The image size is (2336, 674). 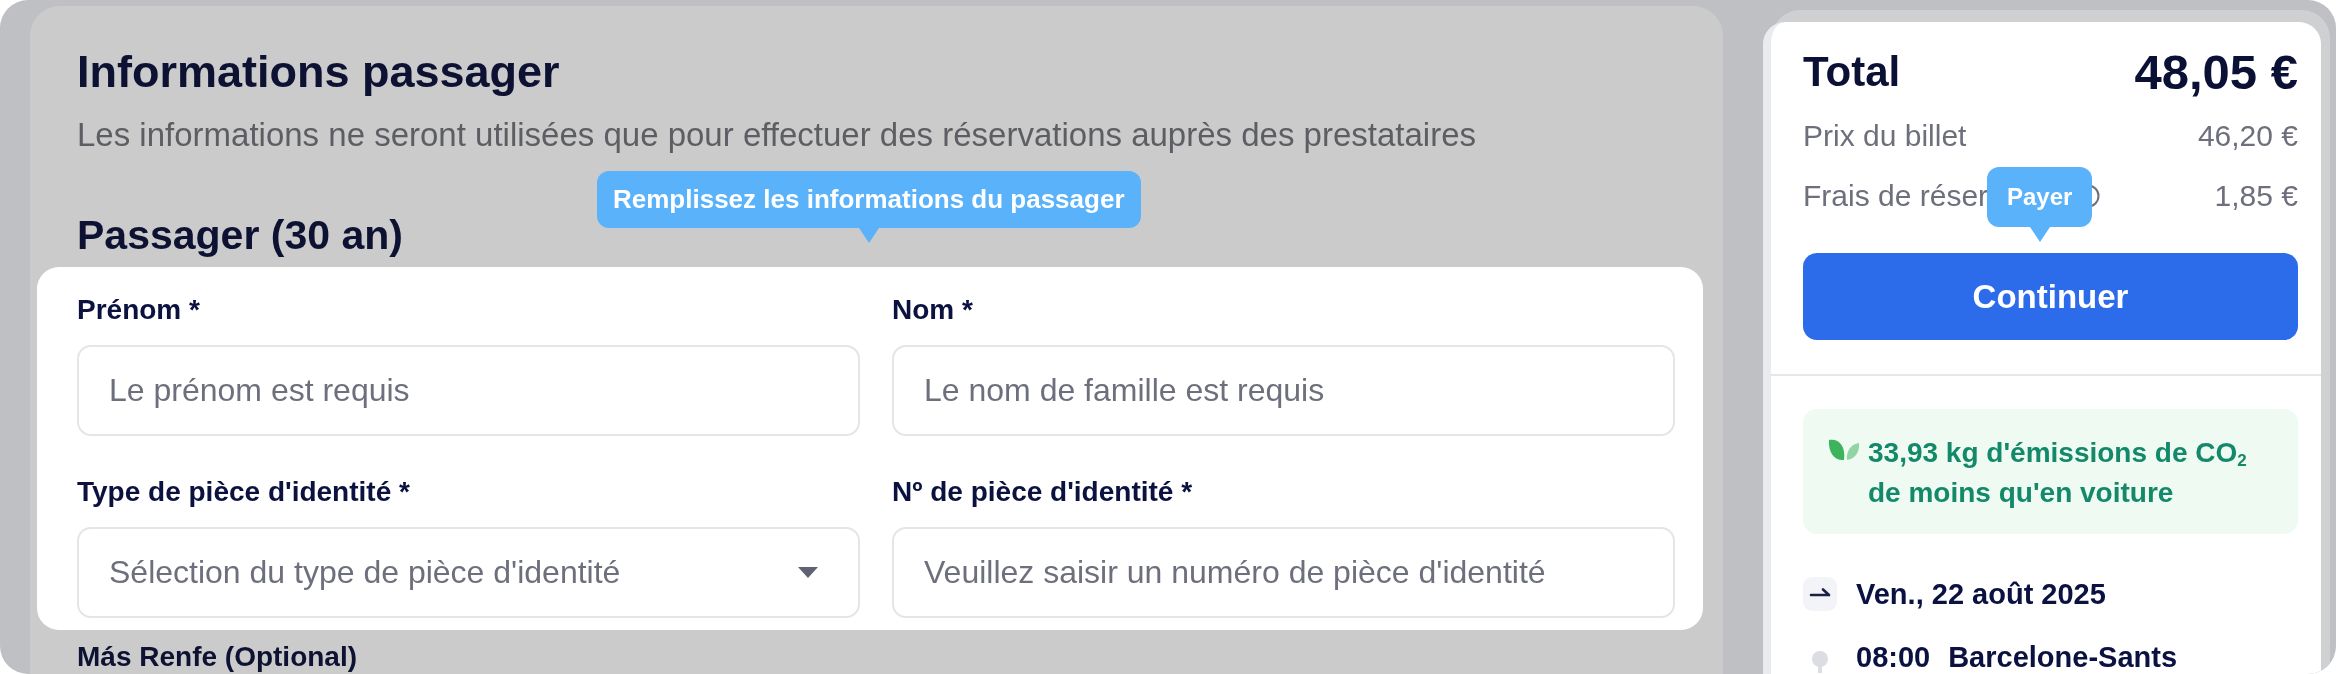 What do you see at coordinates (1896, 195) in the screenshot?
I see `price-label: Frais de réser` at bounding box center [1896, 195].